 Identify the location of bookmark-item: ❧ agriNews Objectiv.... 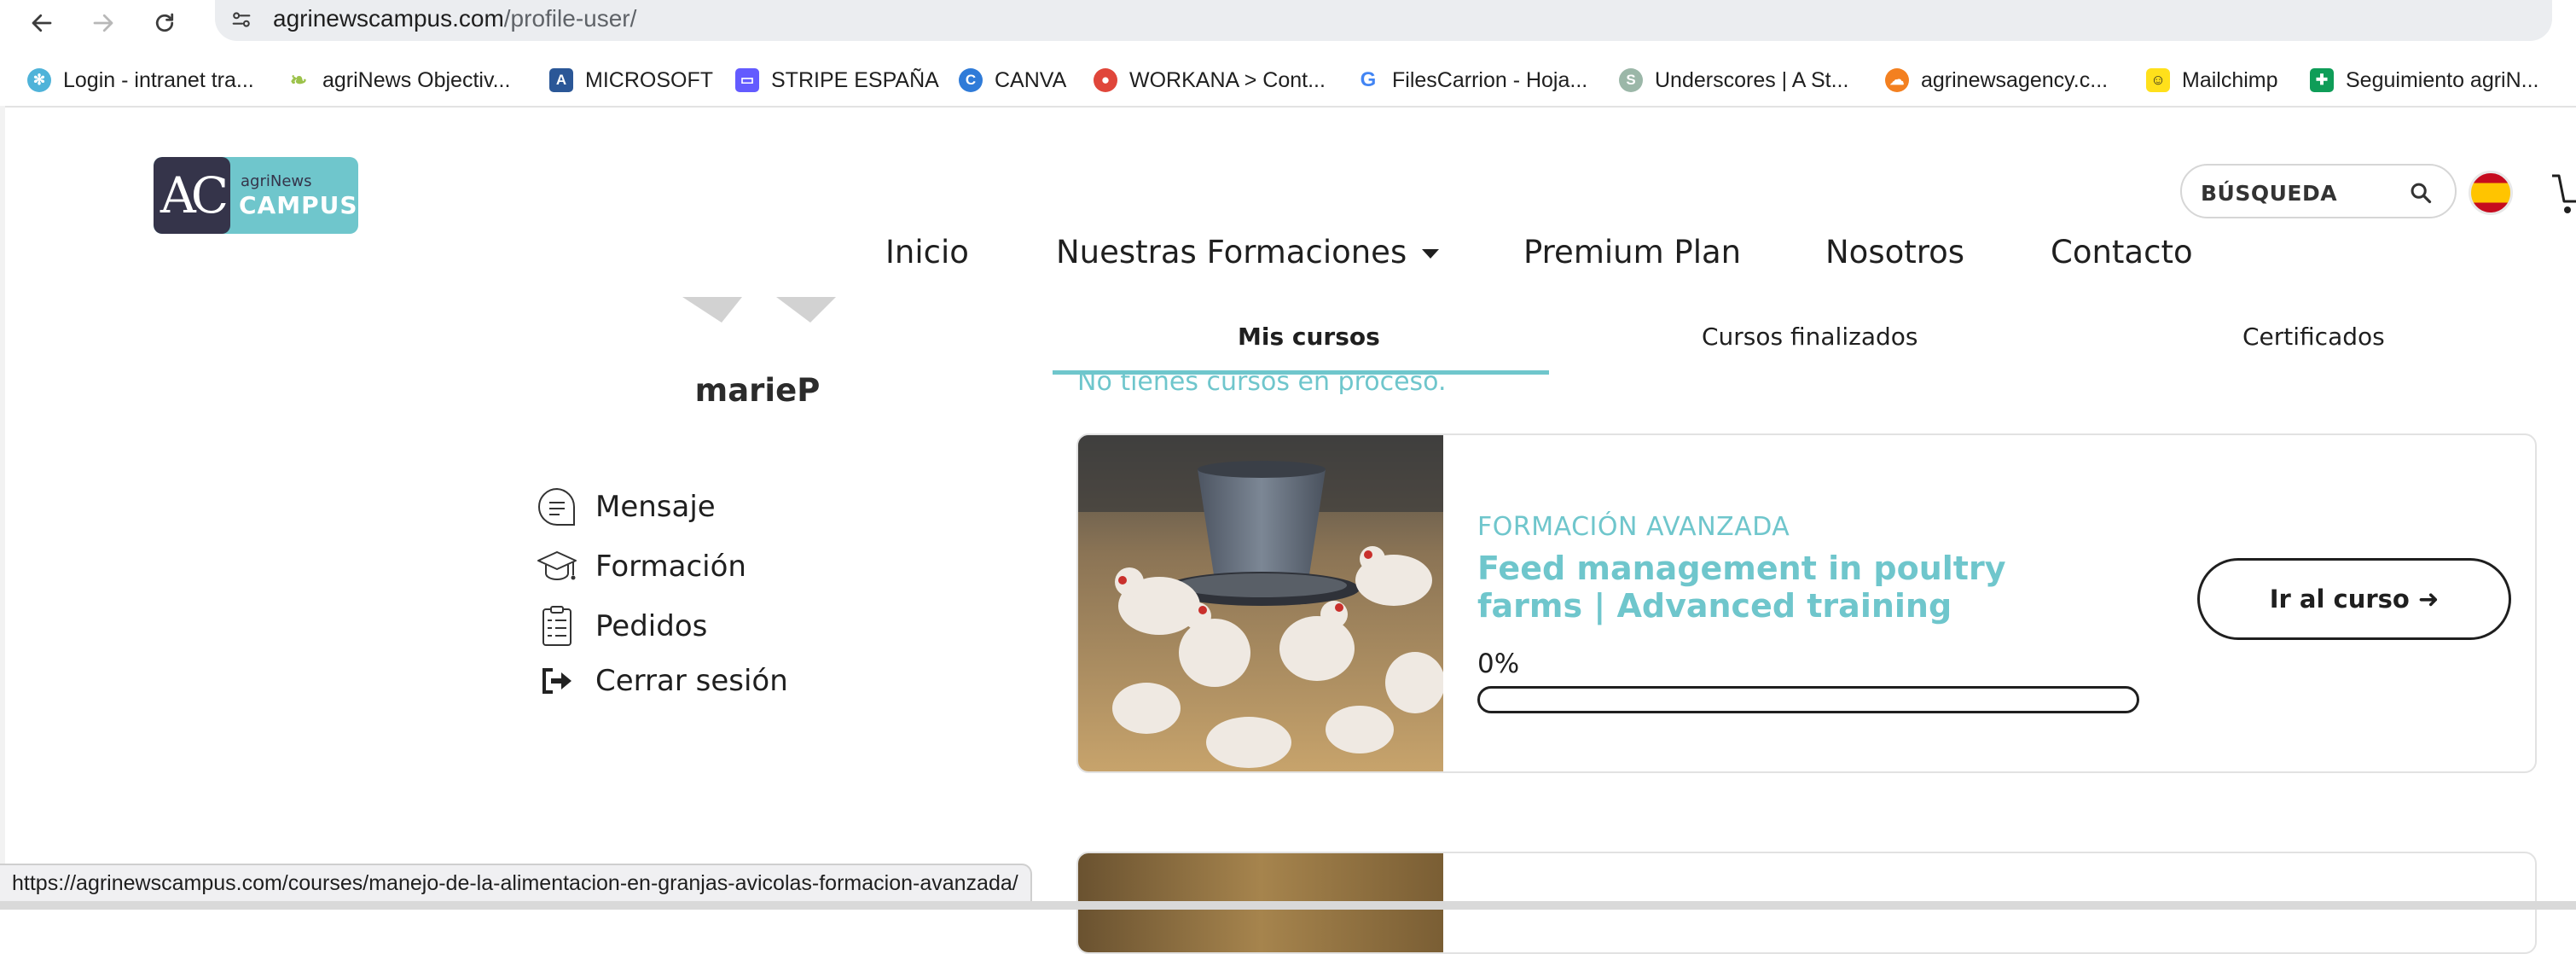
(399, 80).